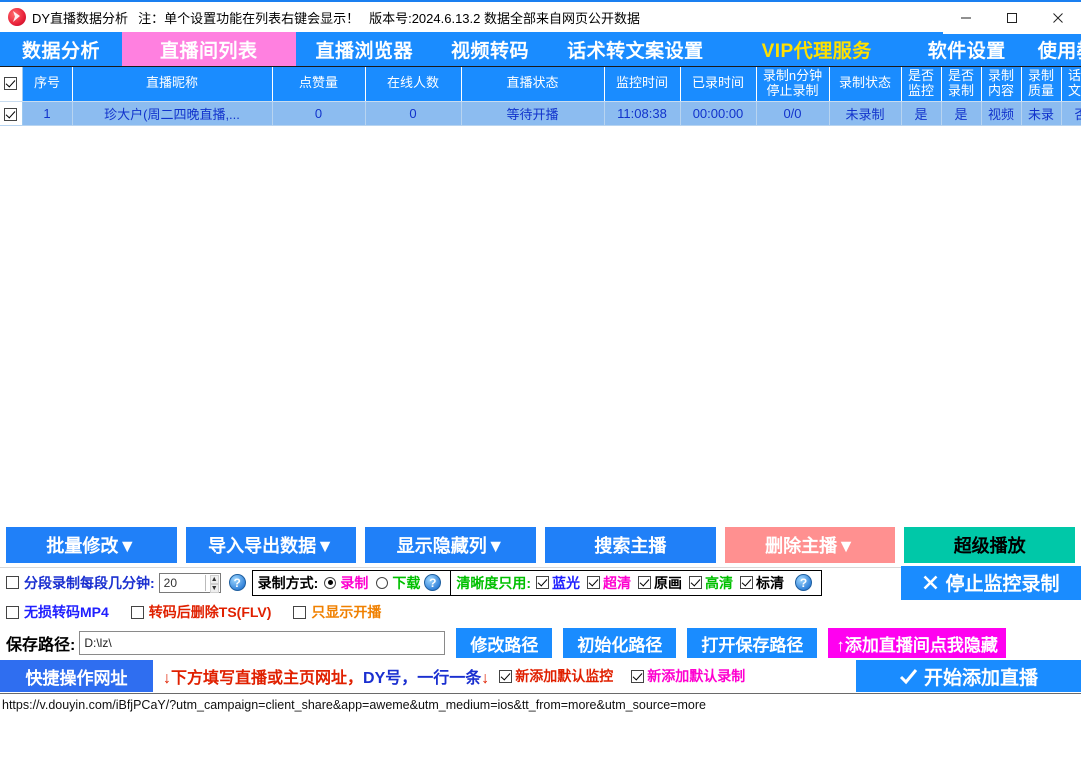  I want to click on path-button-0: 修改路径, so click(504, 643).